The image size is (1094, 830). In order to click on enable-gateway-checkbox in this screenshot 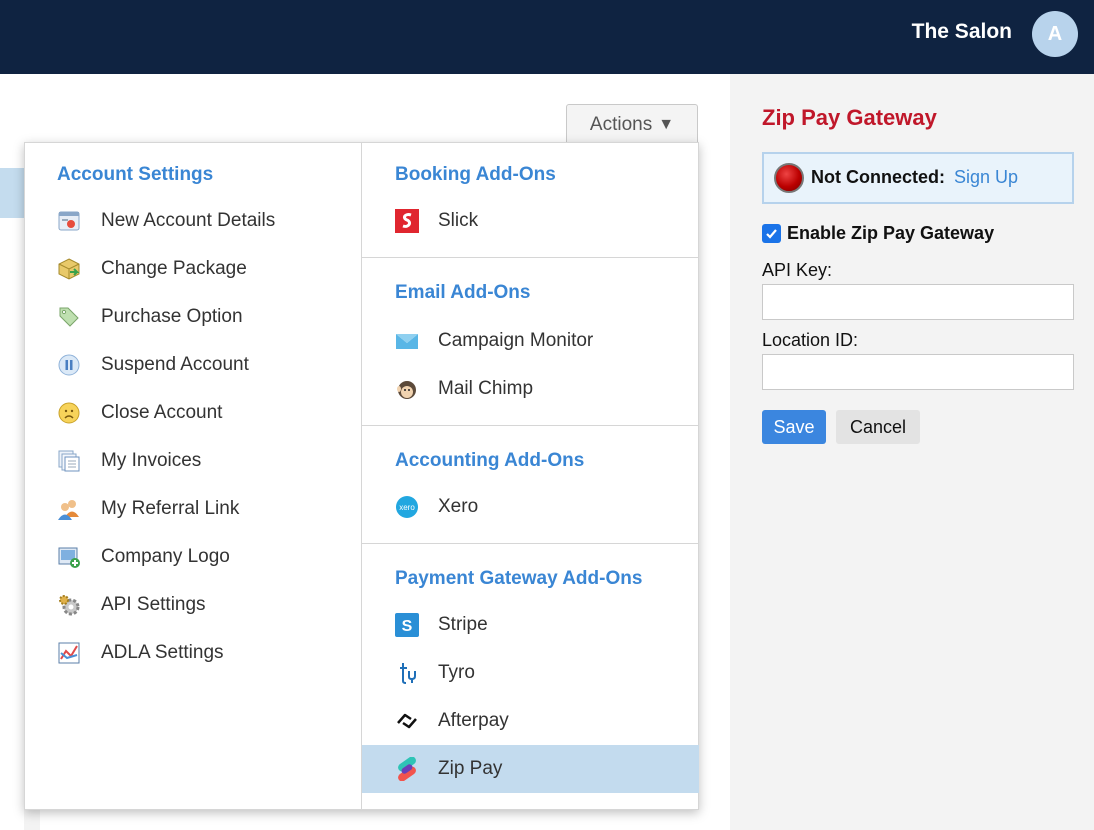, I will do `click(771, 233)`.